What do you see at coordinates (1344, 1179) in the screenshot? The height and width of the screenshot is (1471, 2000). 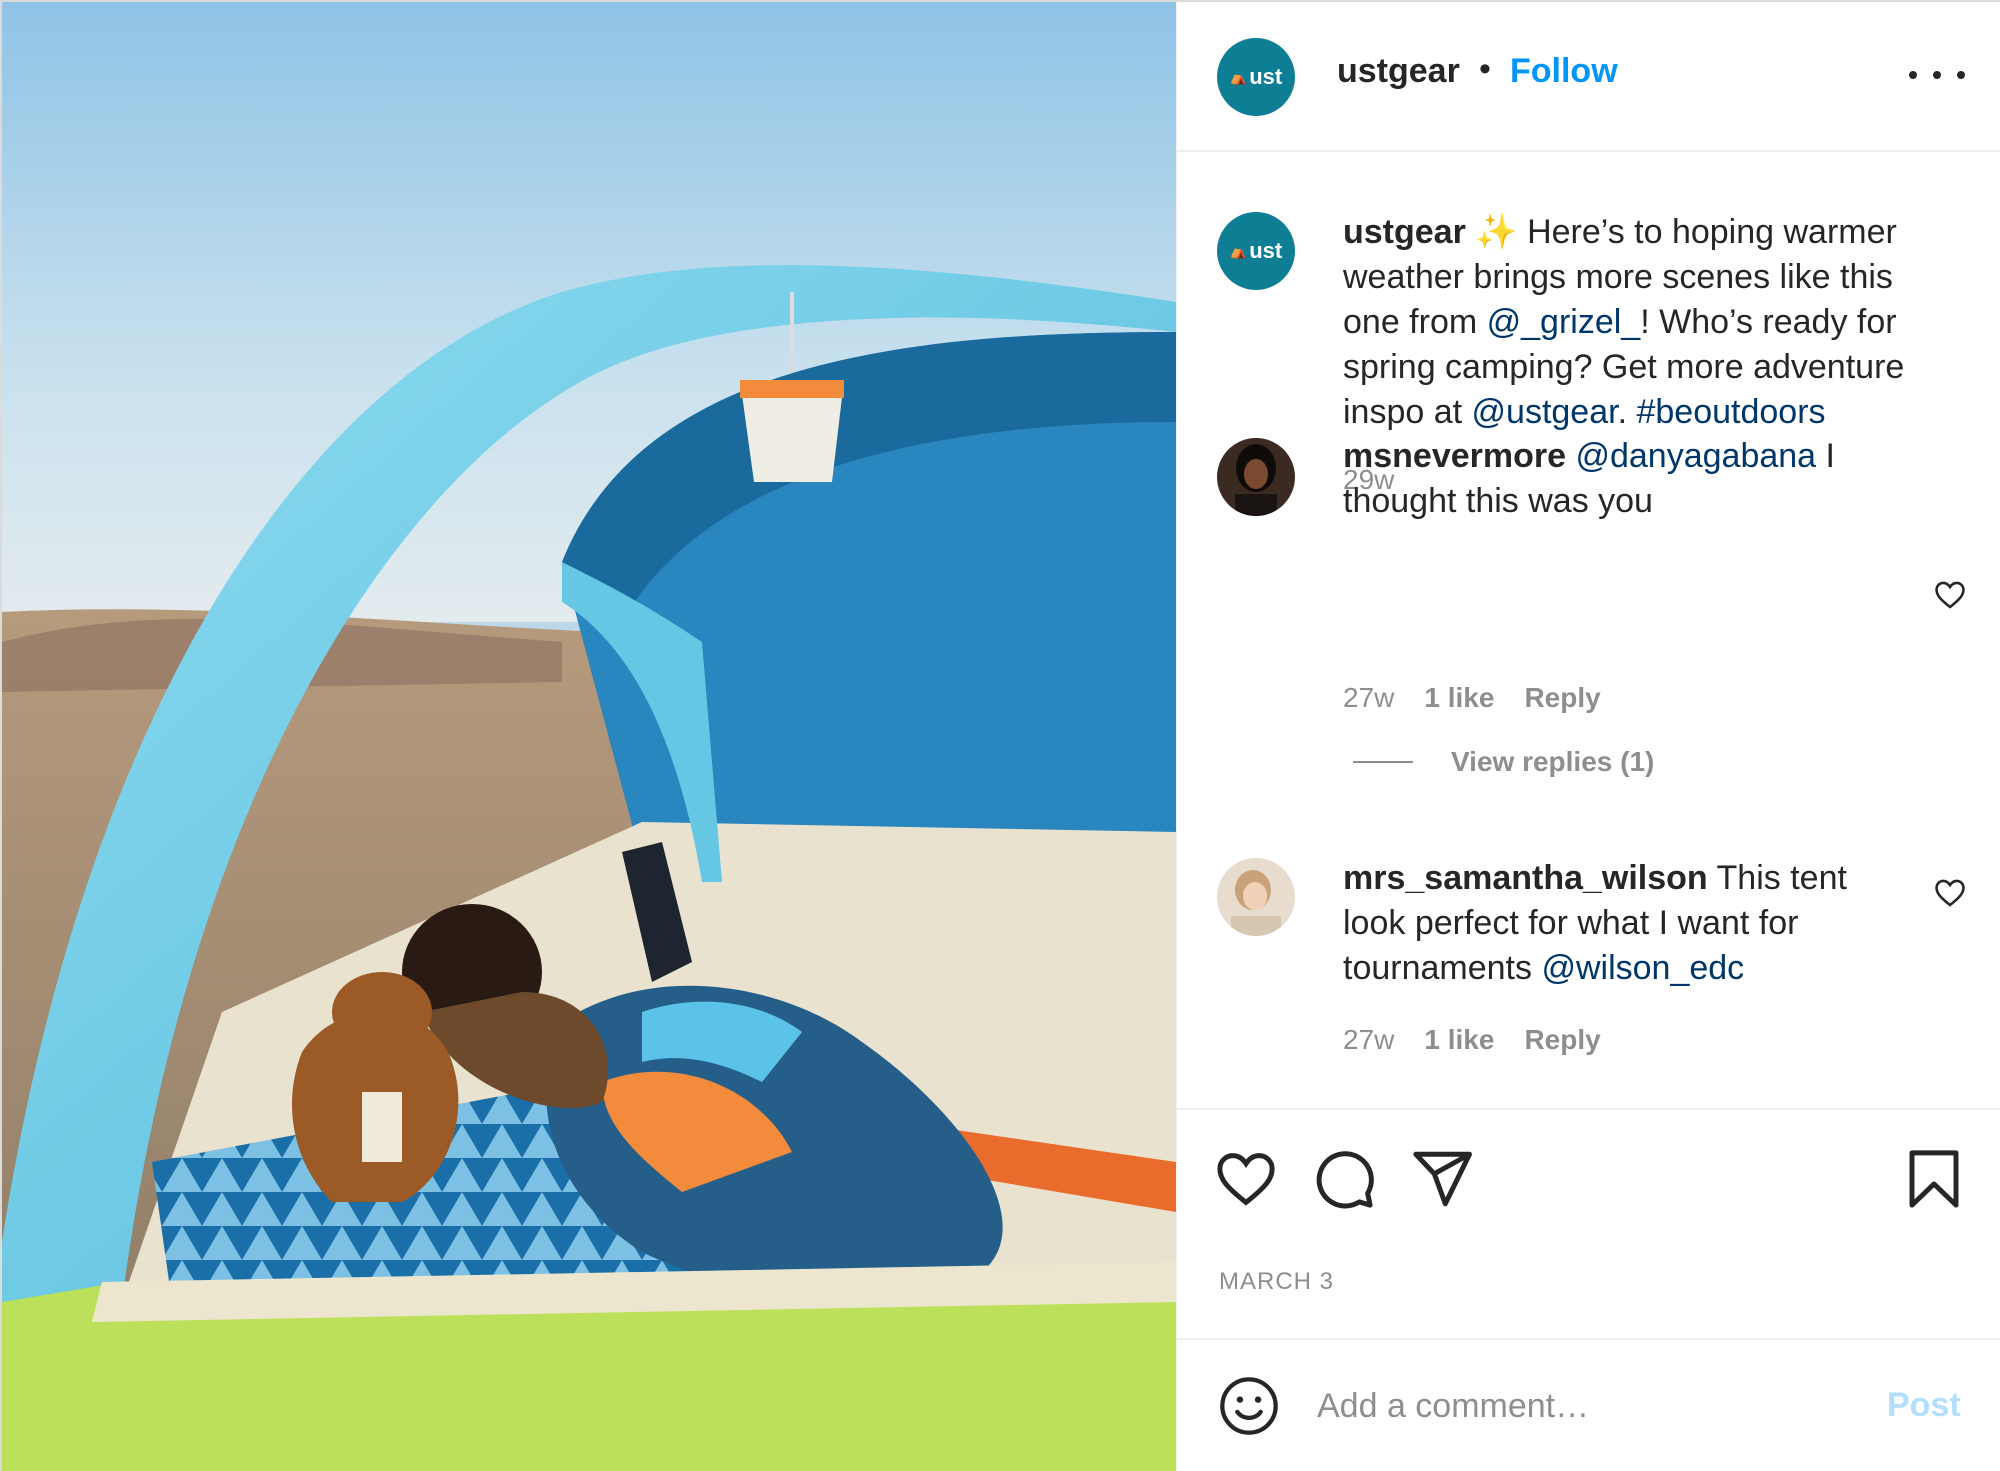 I see `comment-icon` at bounding box center [1344, 1179].